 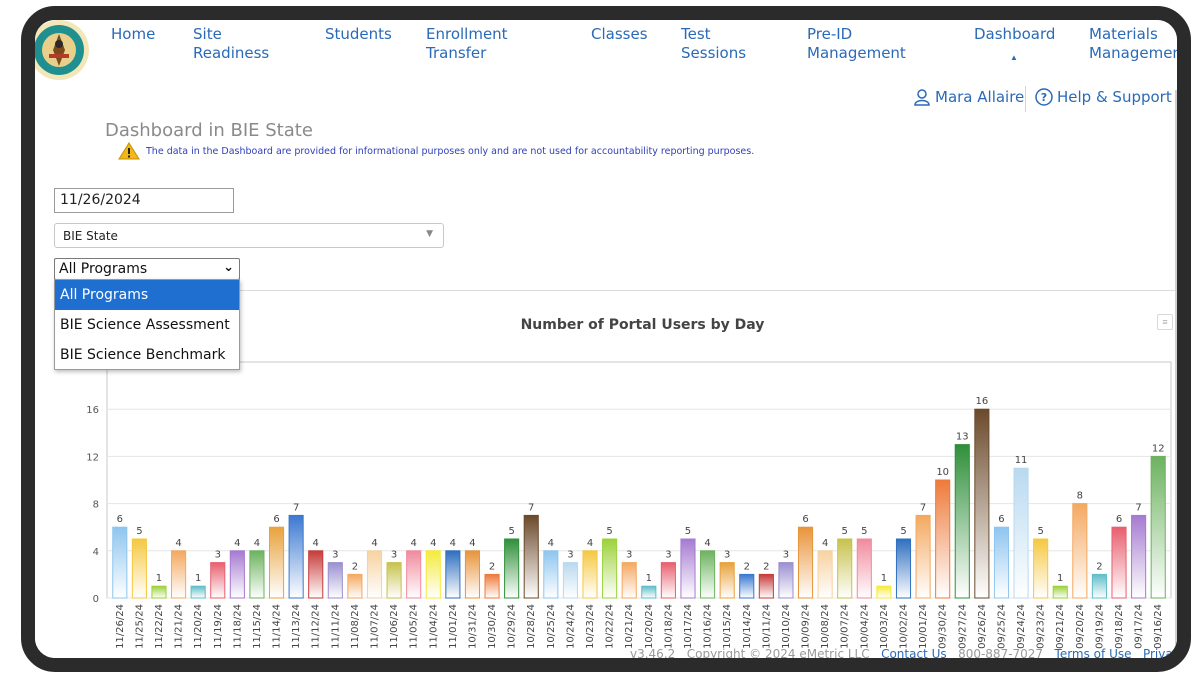 What do you see at coordinates (653, 652) in the screenshot?
I see `footer-version: v3.46.2` at bounding box center [653, 652].